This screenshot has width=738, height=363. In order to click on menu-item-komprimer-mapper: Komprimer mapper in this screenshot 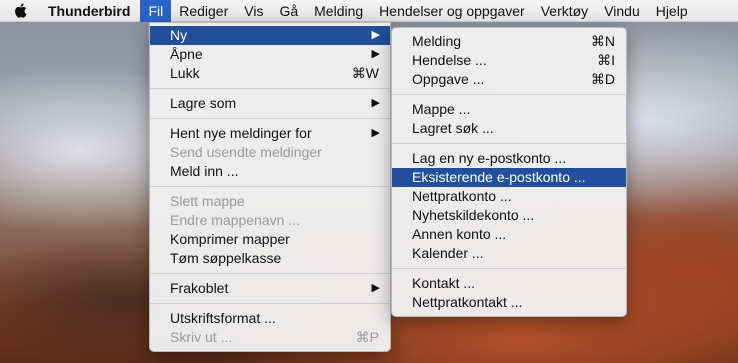, I will do `click(270, 239)`.